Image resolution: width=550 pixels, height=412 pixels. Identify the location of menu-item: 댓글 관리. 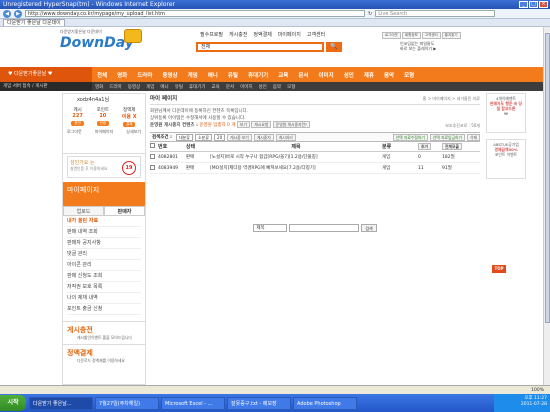
(104, 254).